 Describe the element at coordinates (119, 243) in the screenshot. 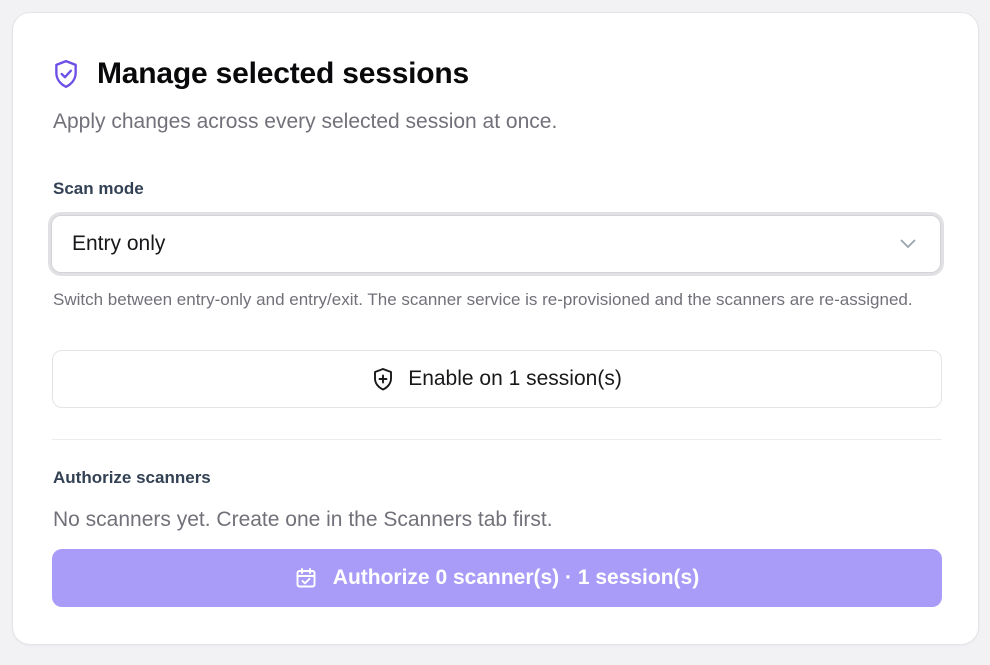

I see `scan-mode-selected-value: Entry only` at that location.